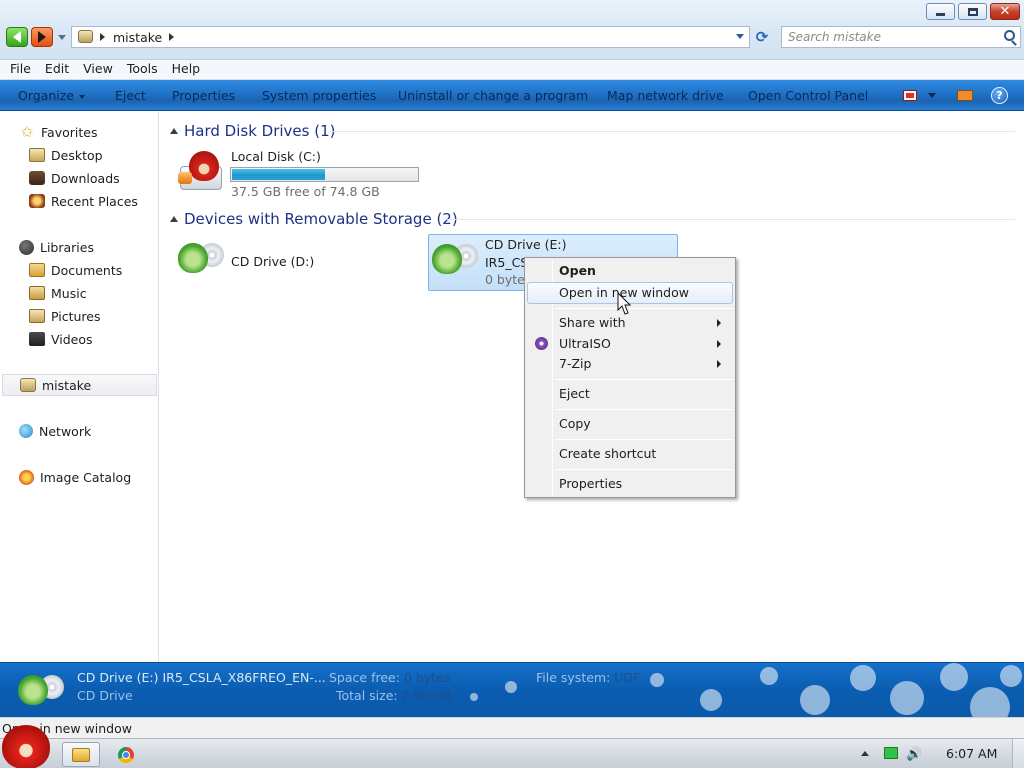  Describe the element at coordinates (98, 69) in the screenshot. I see `menu-view: View` at that location.